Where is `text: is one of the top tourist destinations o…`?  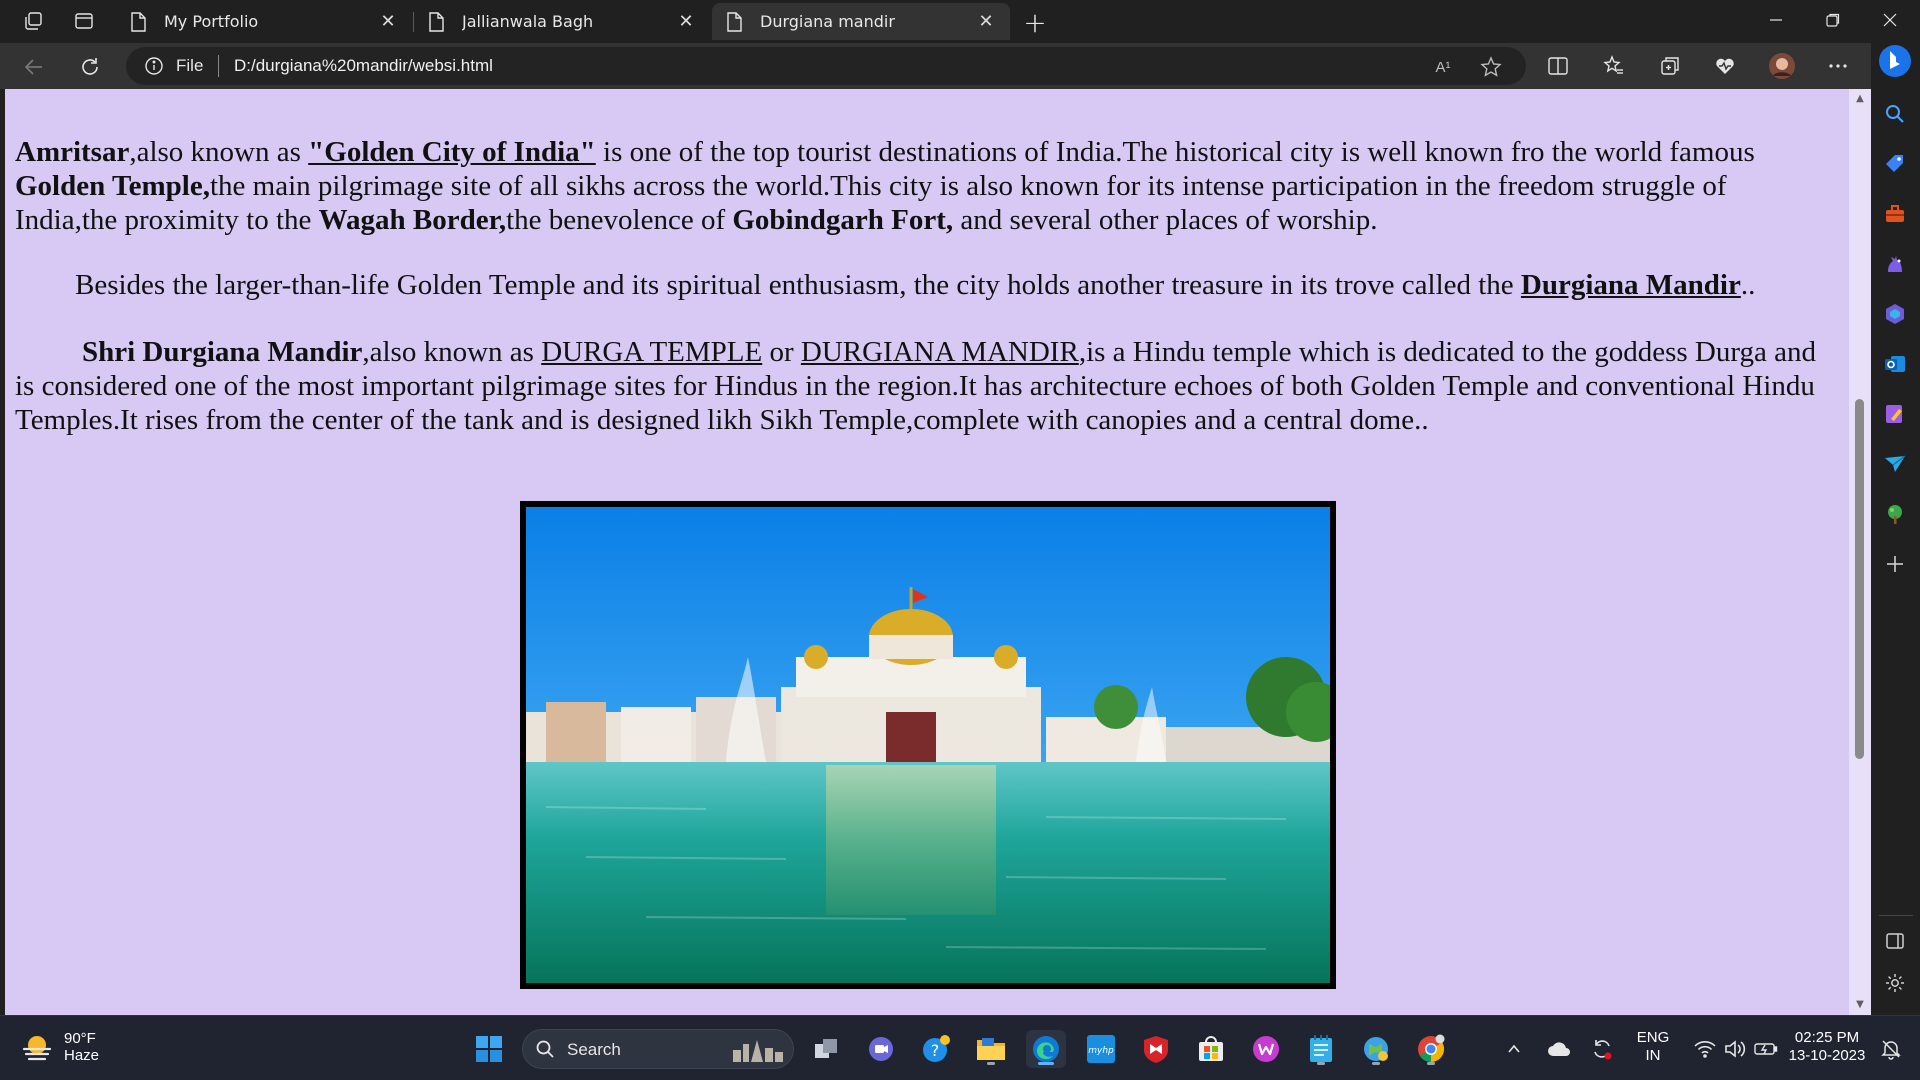
text: is one of the top tourist destinations o… is located at coordinates (1175, 152).